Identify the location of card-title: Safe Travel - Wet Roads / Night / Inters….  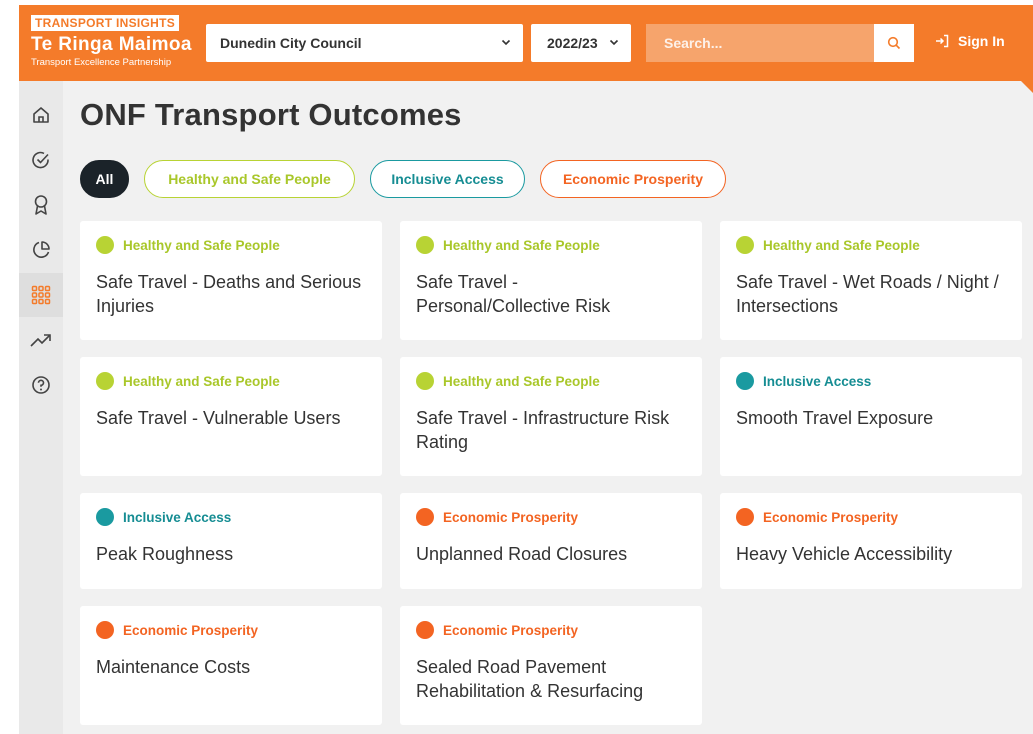
(867, 294).